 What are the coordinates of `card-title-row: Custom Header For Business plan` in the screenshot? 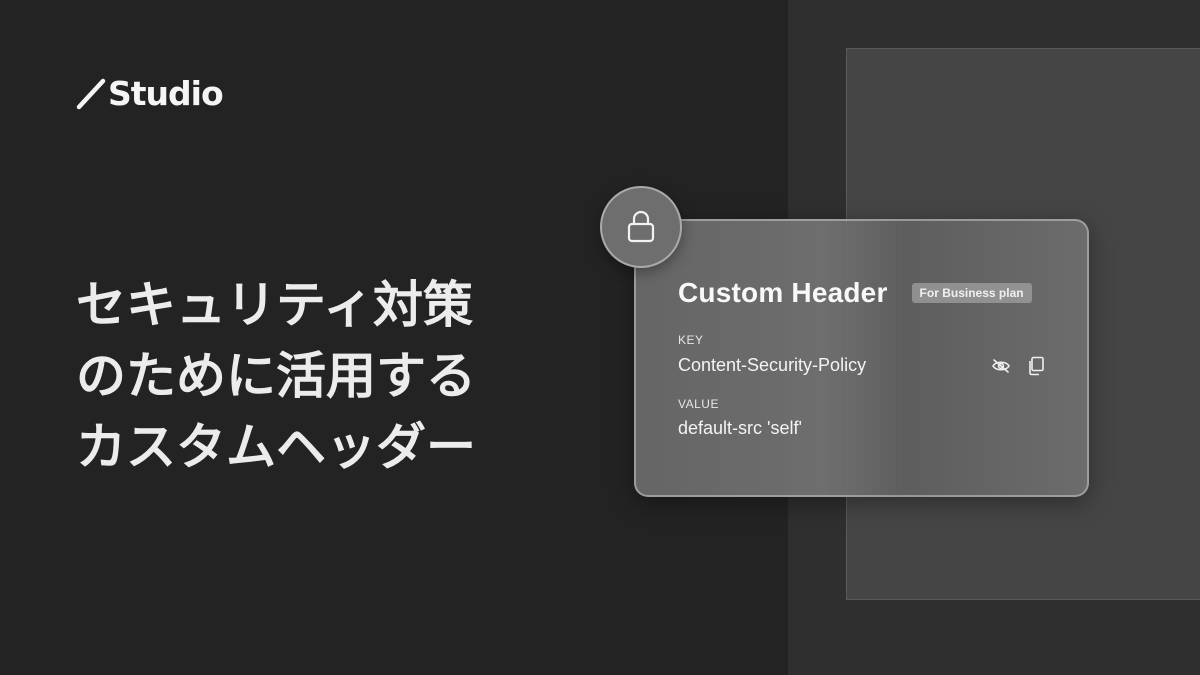 It's located at (855, 293).